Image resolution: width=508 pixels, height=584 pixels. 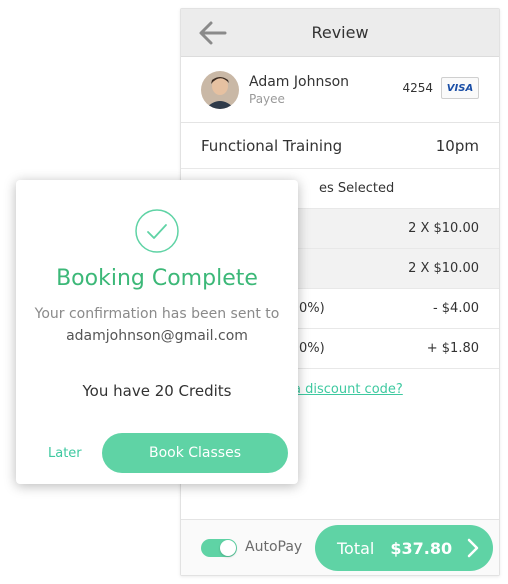 What do you see at coordinates (274, 547) in the screenshot?
I see `autopay-label: AutoPay` at bounding box center [274, 547].